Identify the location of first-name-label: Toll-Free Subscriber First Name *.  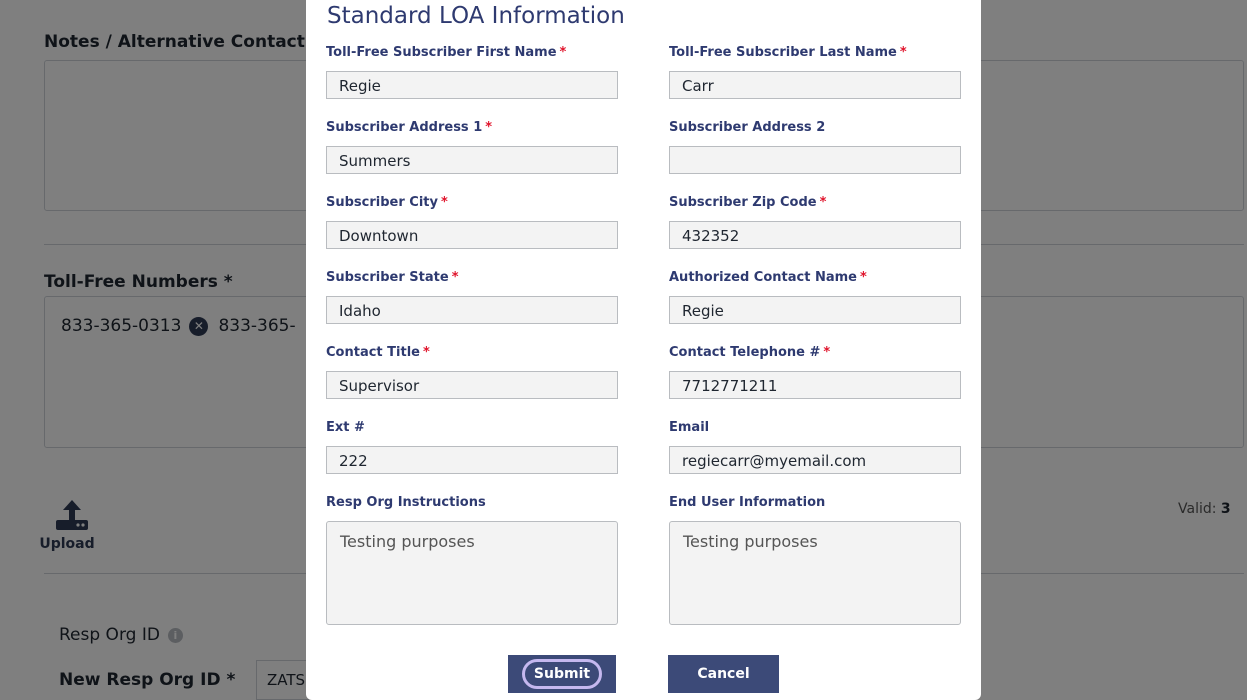
(472, 54).